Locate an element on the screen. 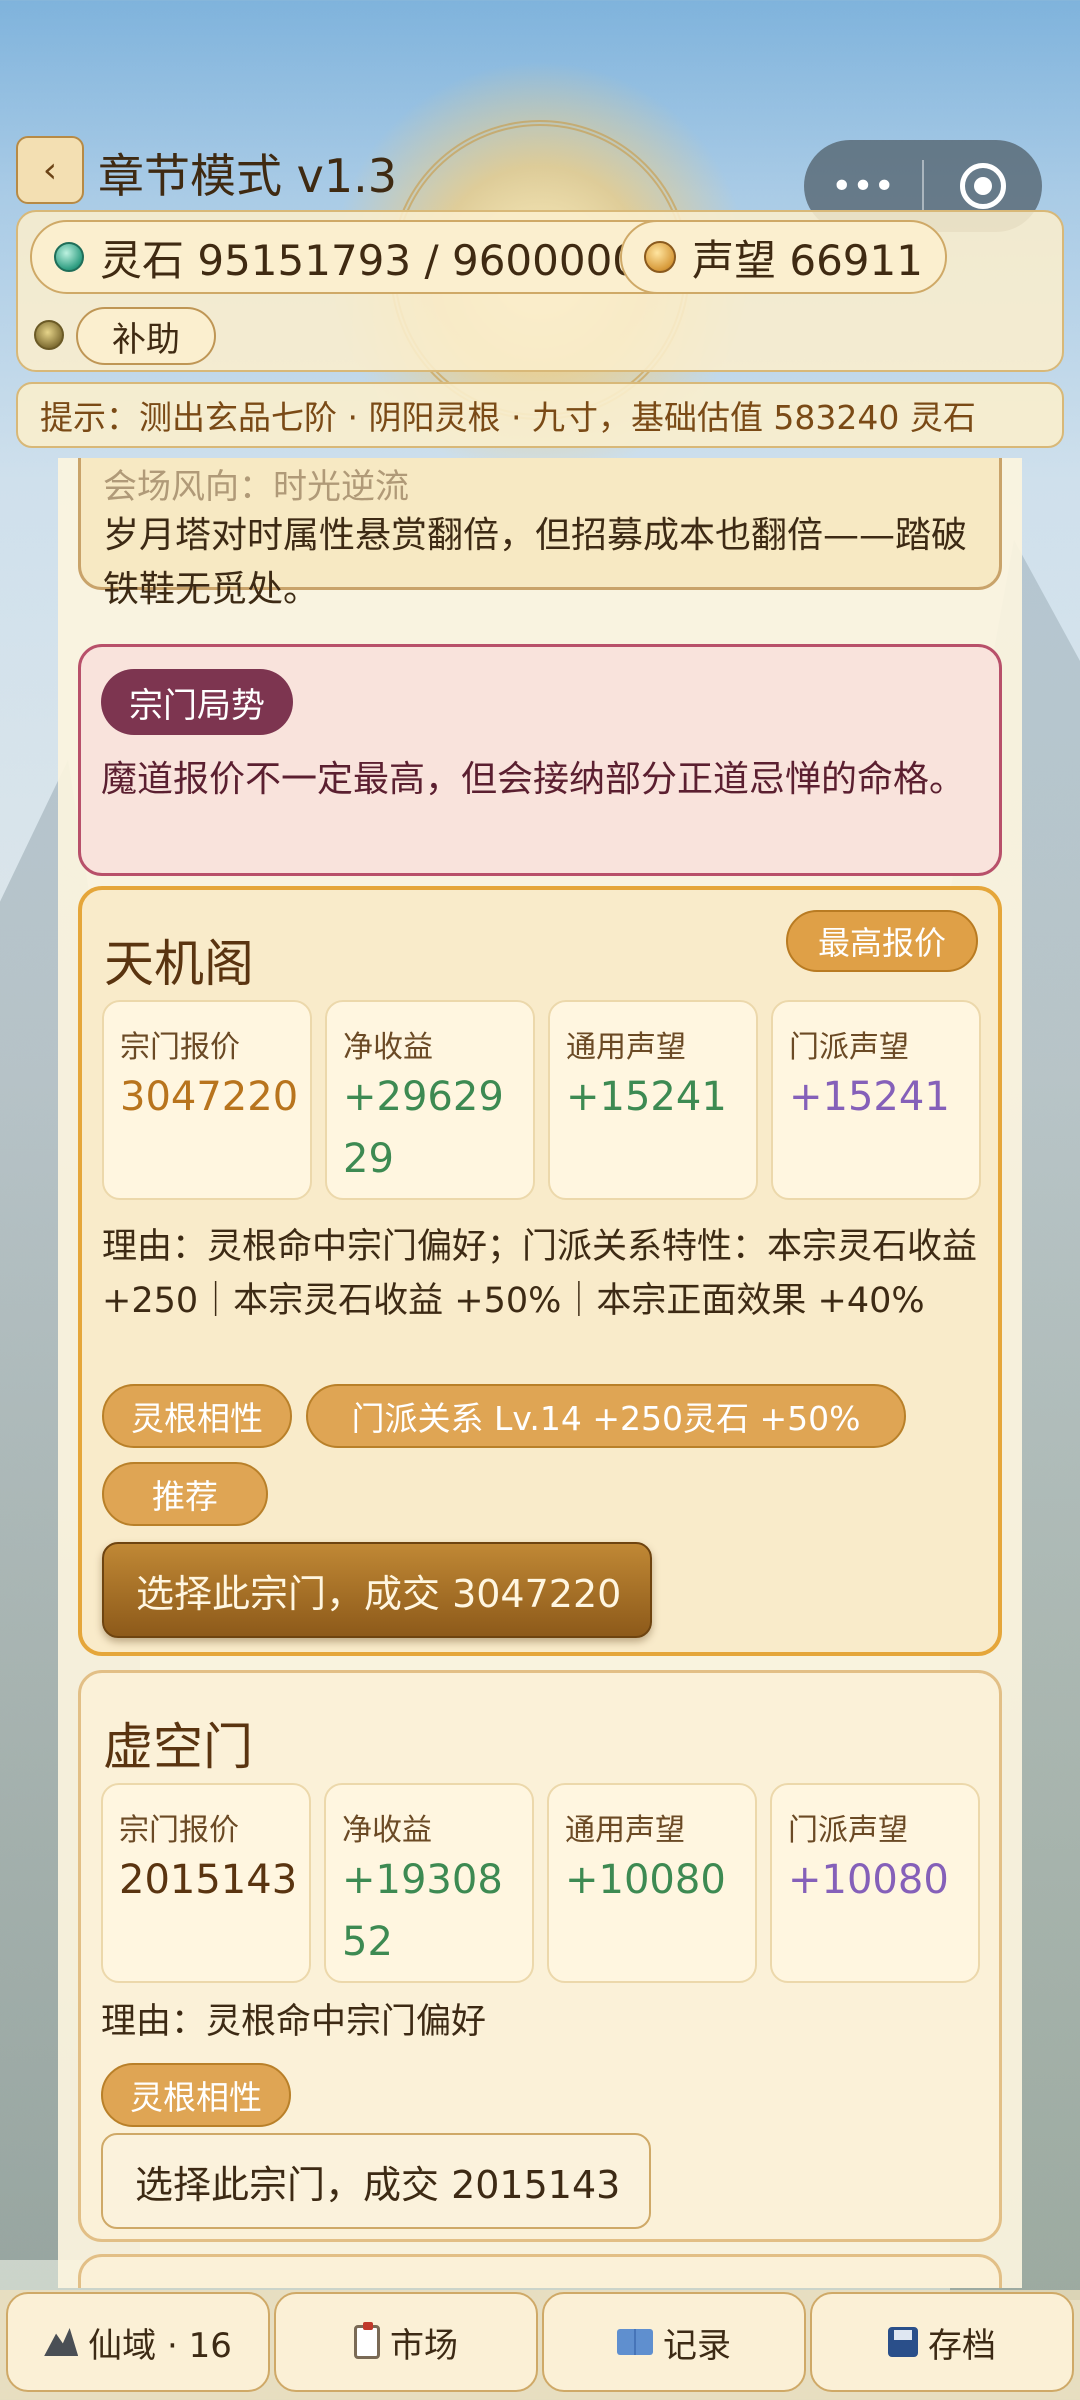  stat-value: +2962929 is located at coordinates (423, 1128).